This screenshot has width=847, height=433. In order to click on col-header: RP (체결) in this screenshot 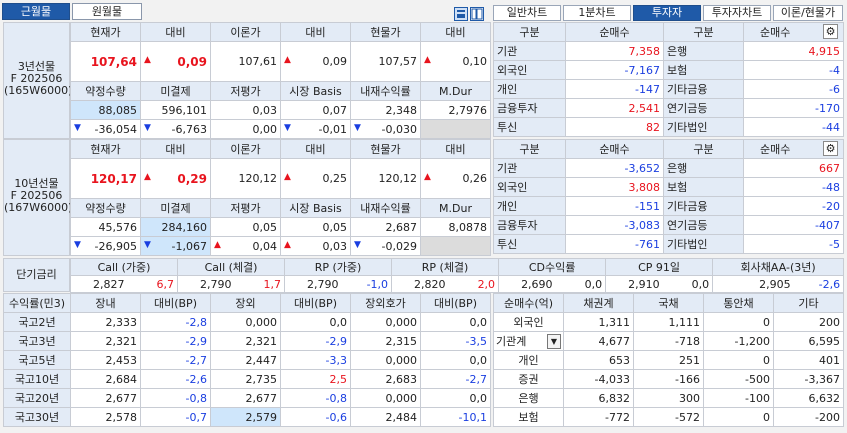, I will do `click(445, 267)`.